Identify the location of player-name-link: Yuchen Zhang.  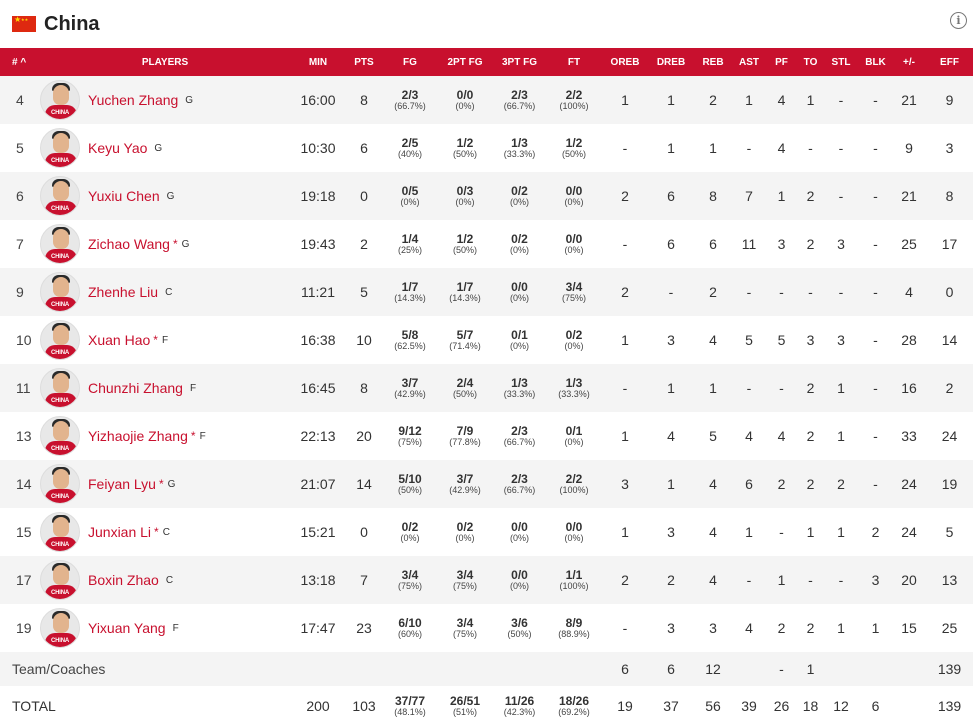
(133, 100).